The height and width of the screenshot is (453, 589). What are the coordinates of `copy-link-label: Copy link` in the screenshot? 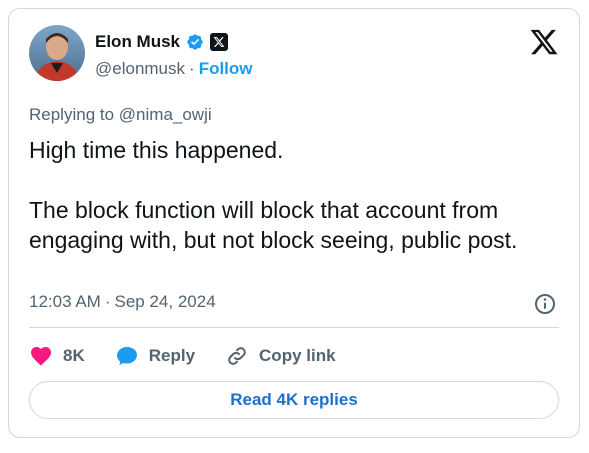 It's located at (297, 355).